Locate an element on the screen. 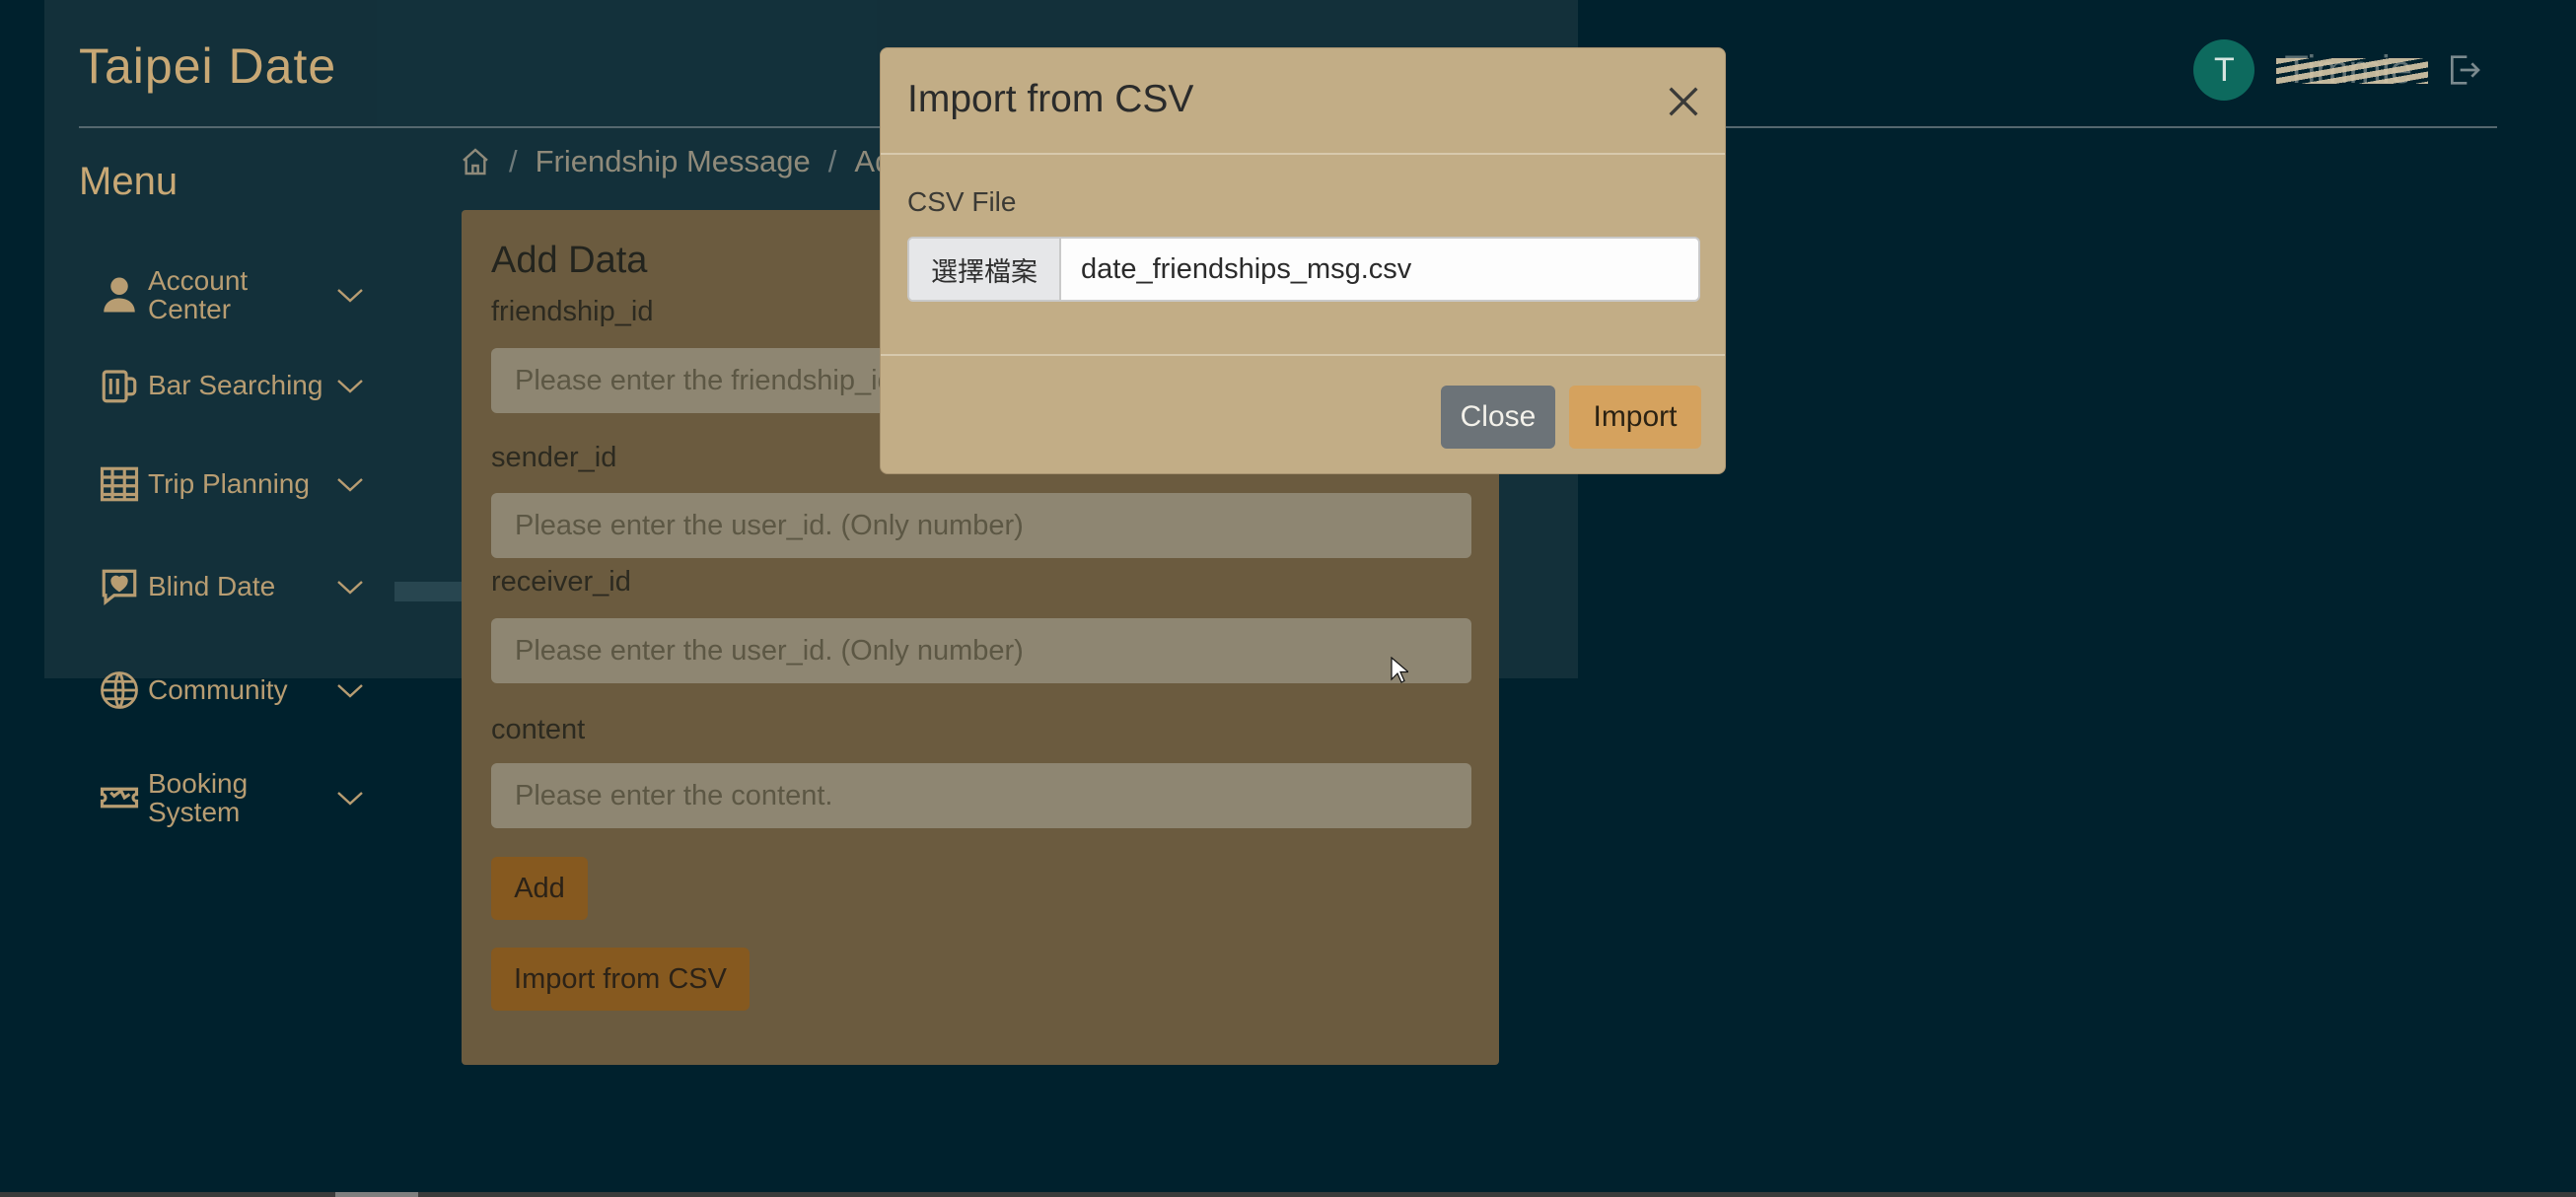 This screenshot has height=1197, width=2576. csv-file-input: 選擇檔案 date_friendships_msg.csv is located at coordinates (1303, 269).